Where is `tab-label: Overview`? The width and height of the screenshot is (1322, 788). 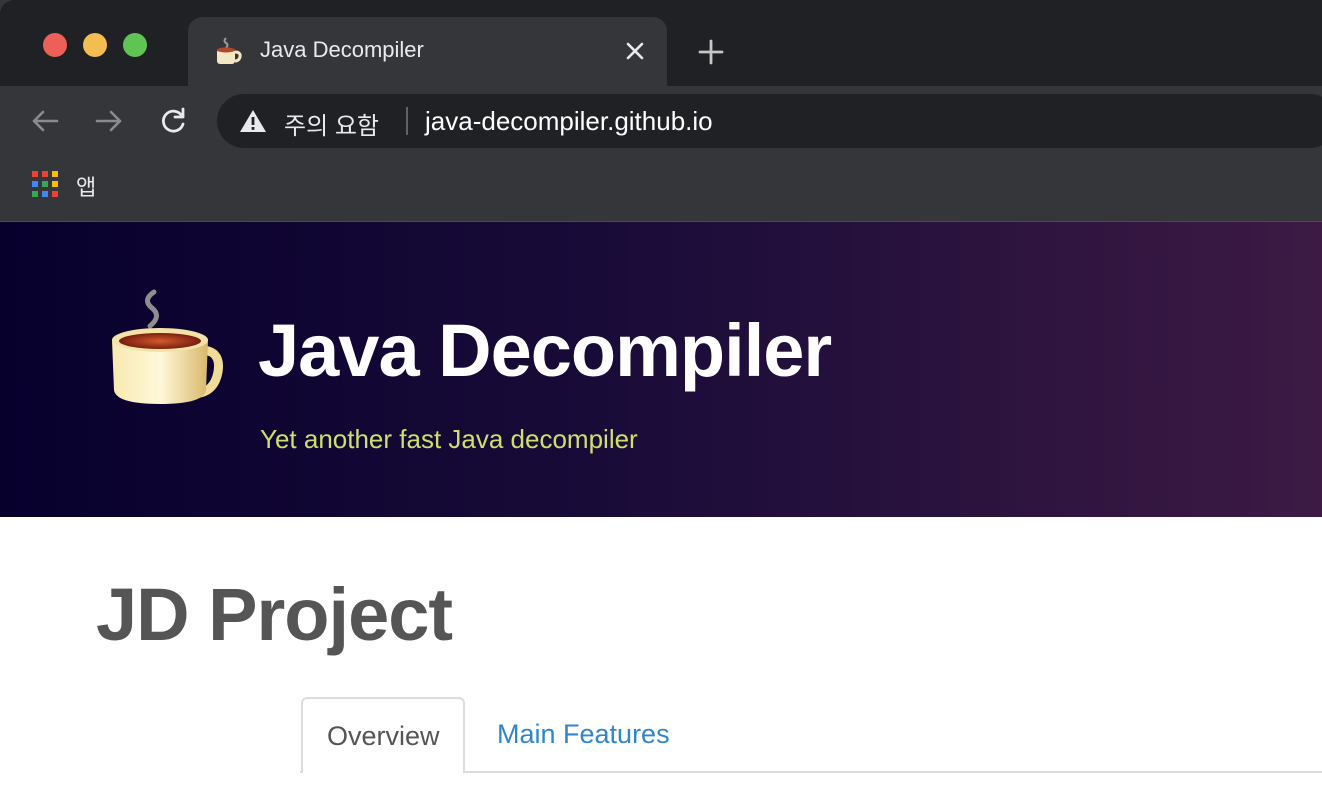
tab-label: Overview is located at coordinates (383, 736).